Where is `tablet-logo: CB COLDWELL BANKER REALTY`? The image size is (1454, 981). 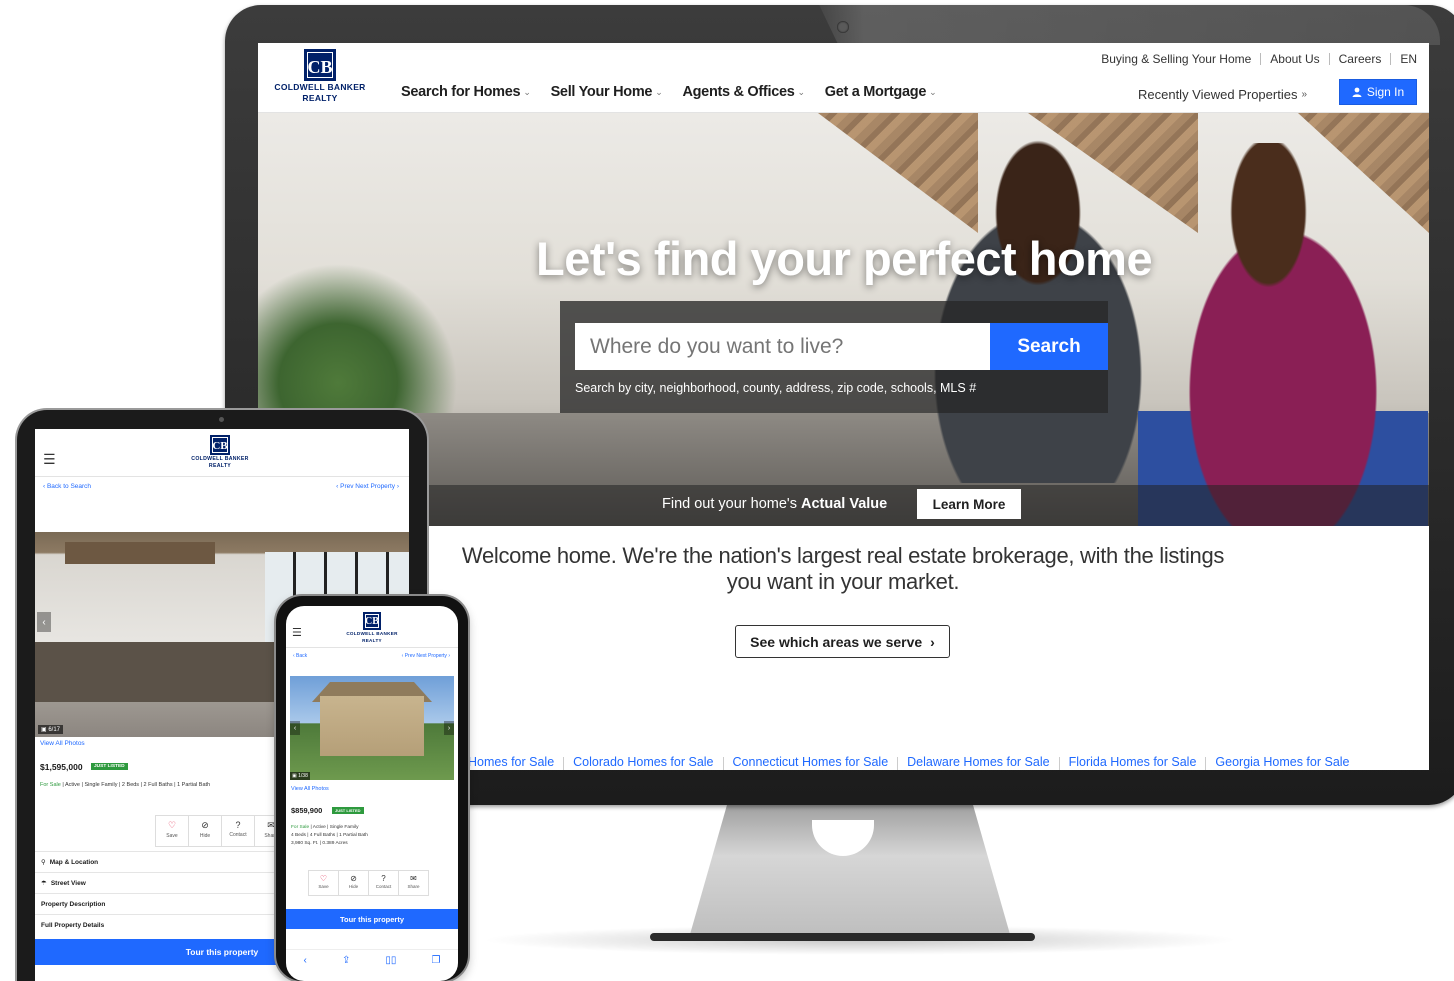 tablet-logo: CB COLDWELL BANKER REALTY is located at coordinates (220, 452).